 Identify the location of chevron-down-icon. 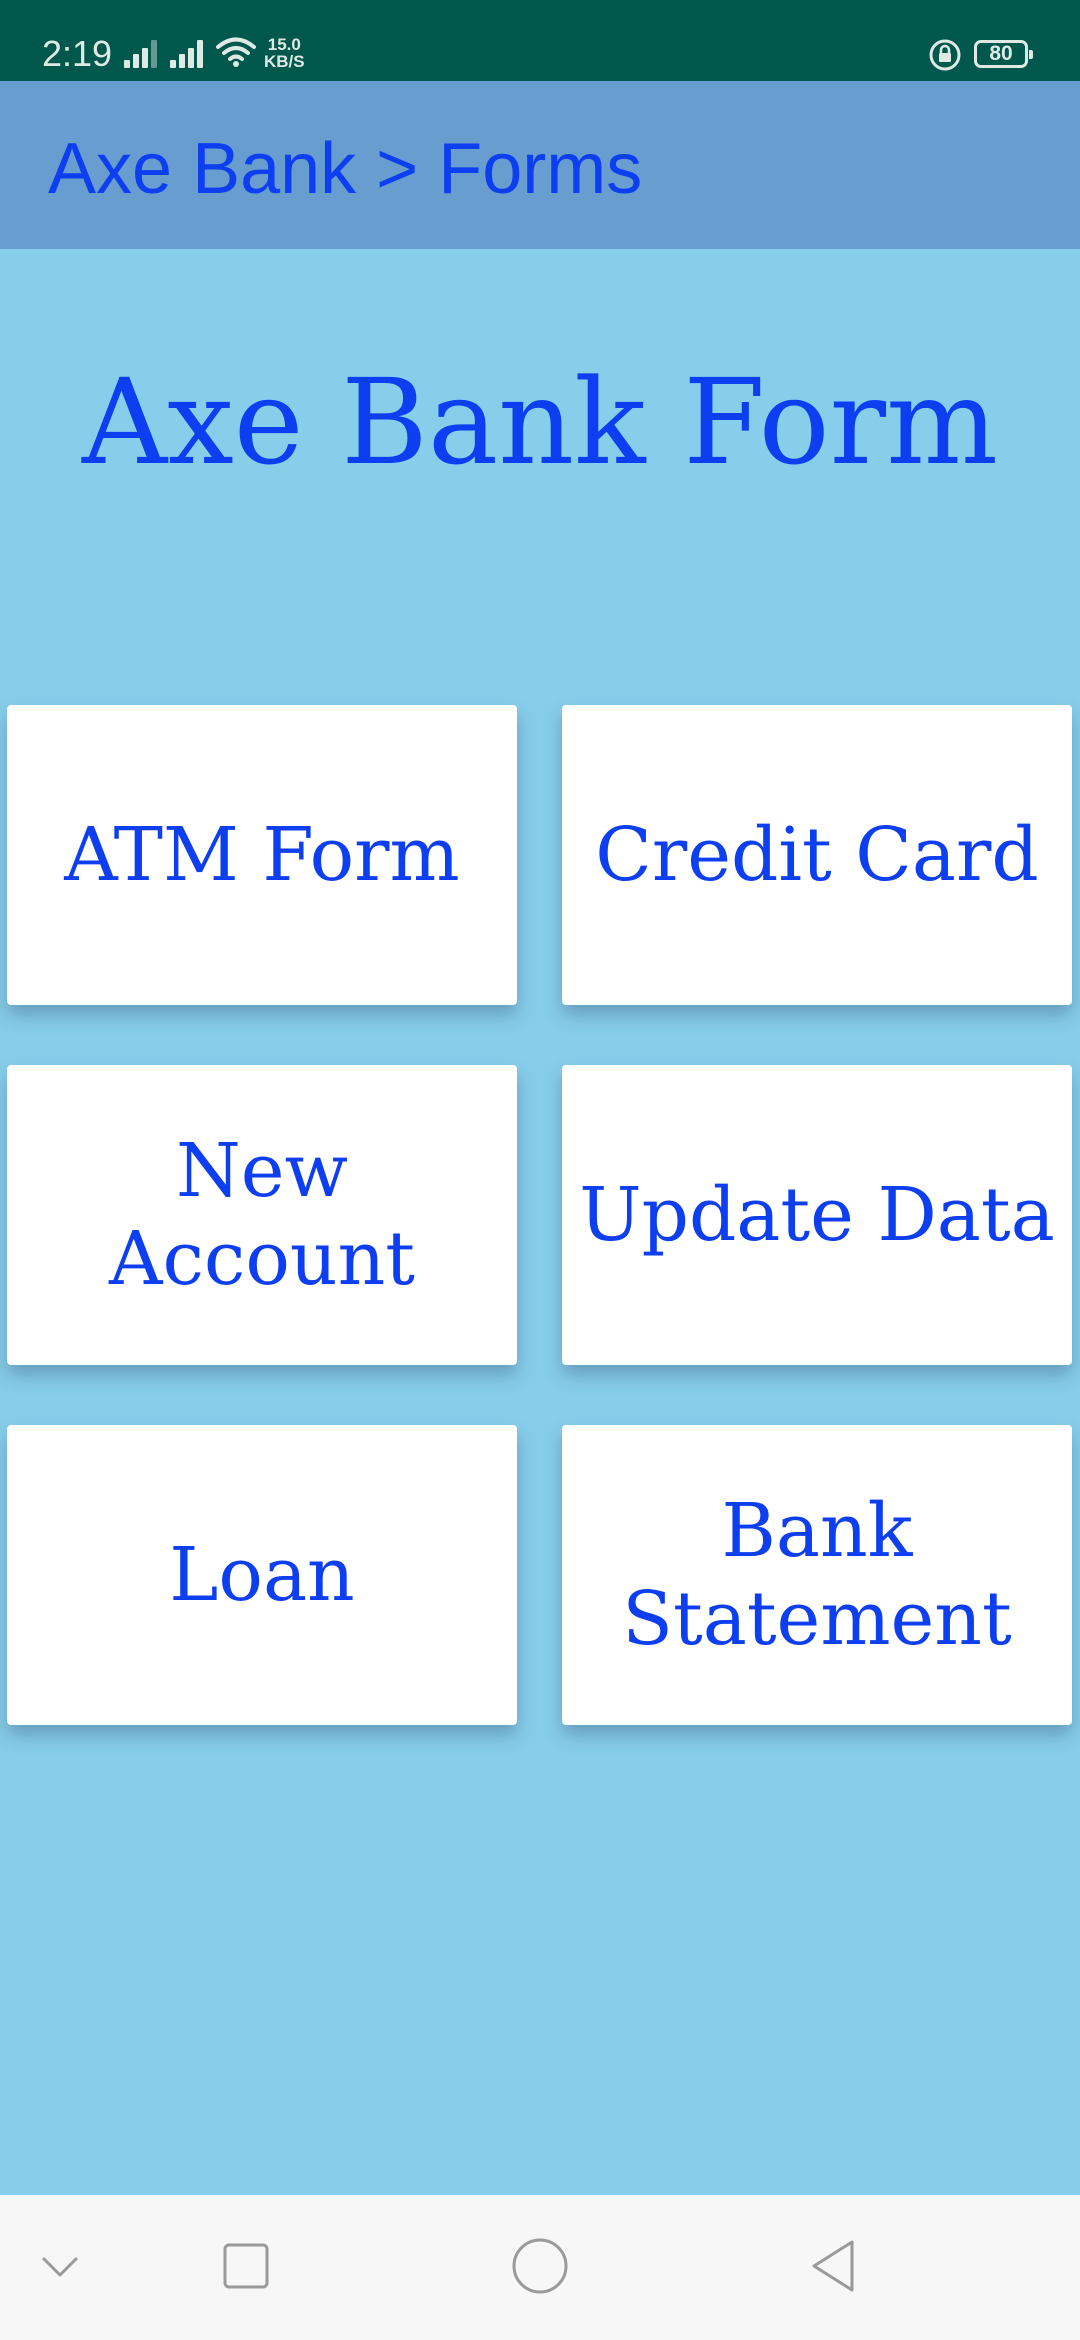
(60, 2267).